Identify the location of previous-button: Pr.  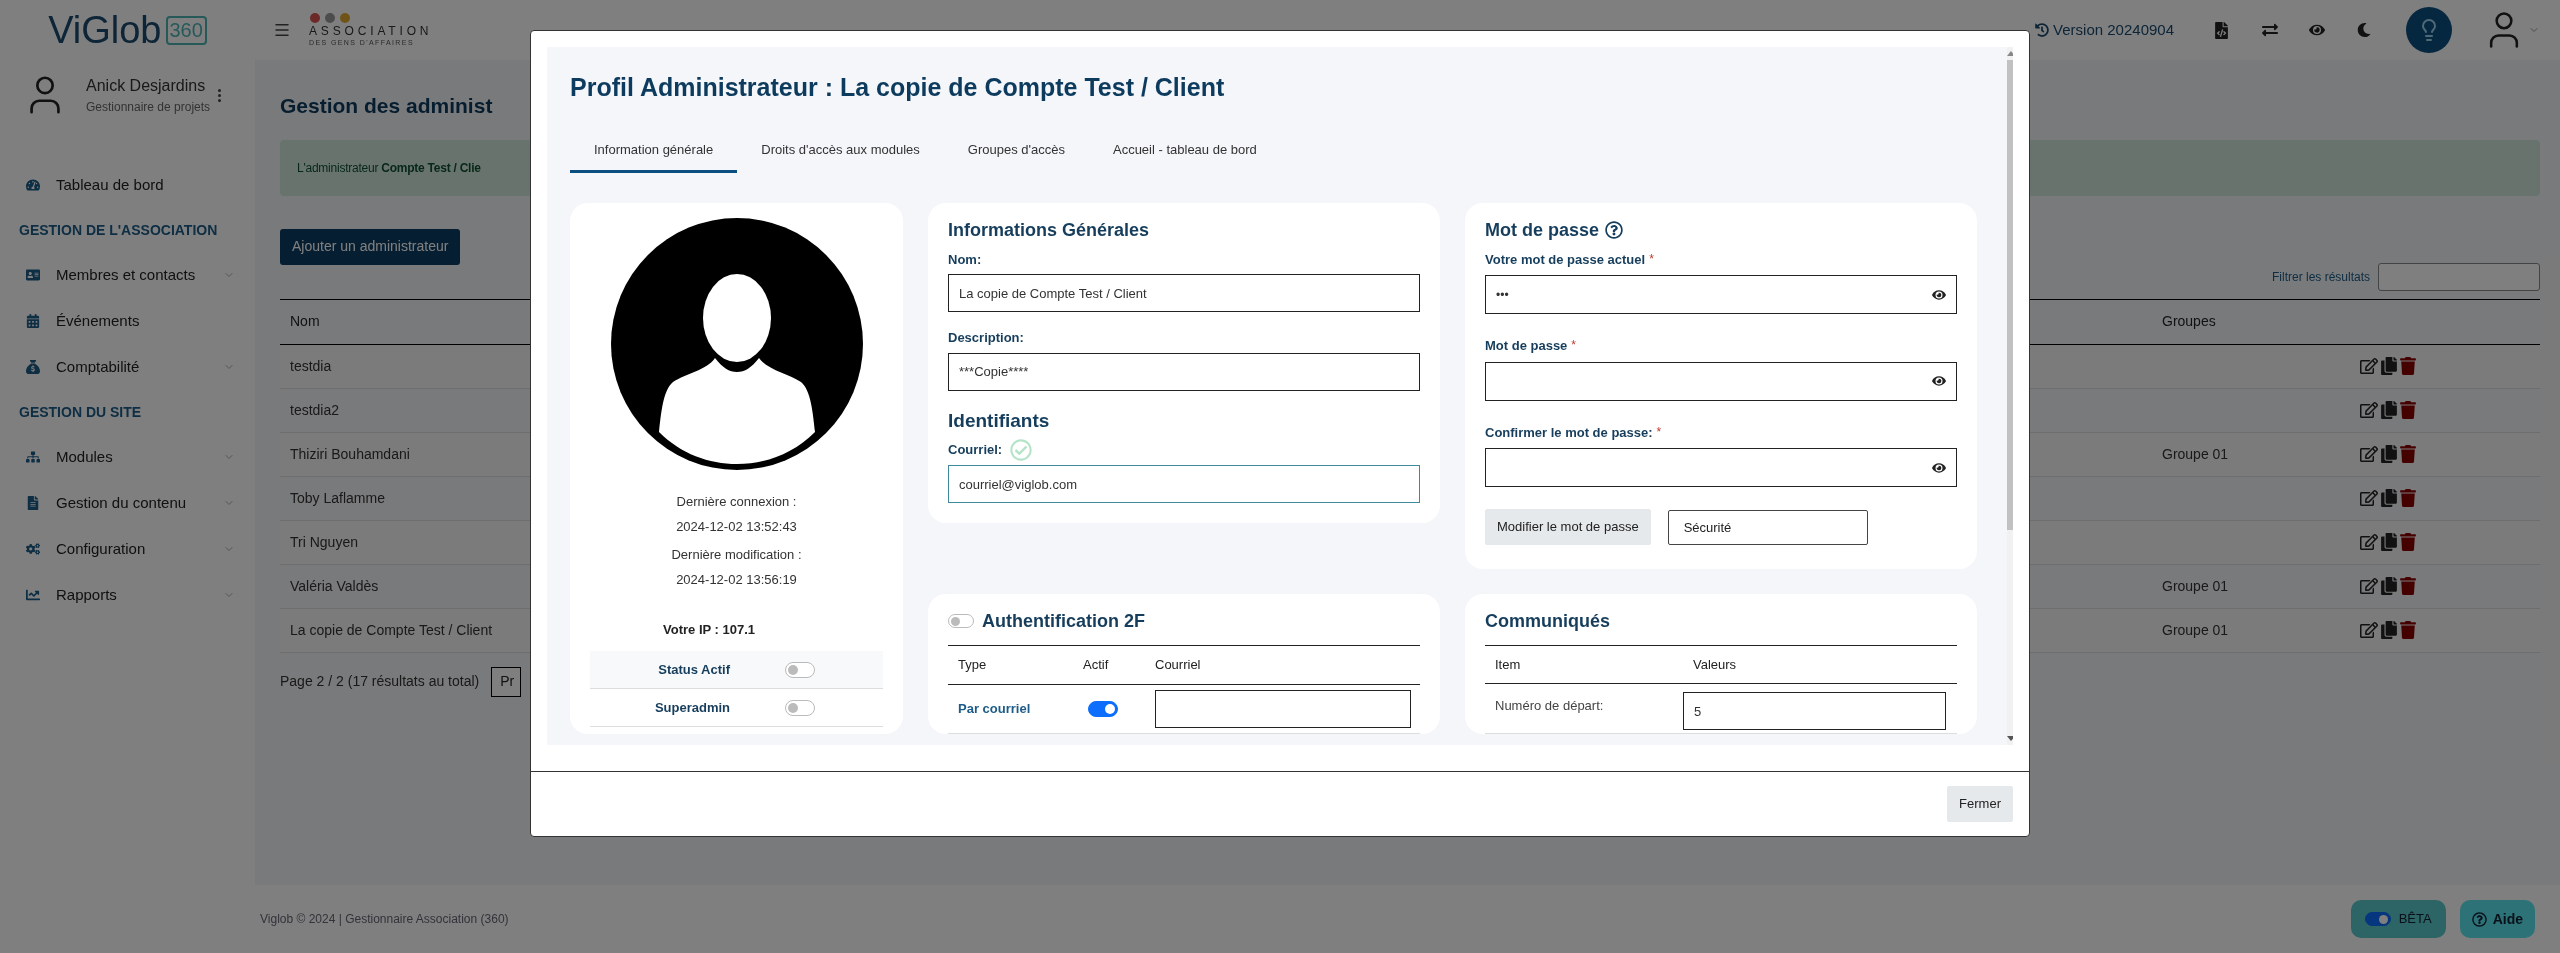
(506, 681).